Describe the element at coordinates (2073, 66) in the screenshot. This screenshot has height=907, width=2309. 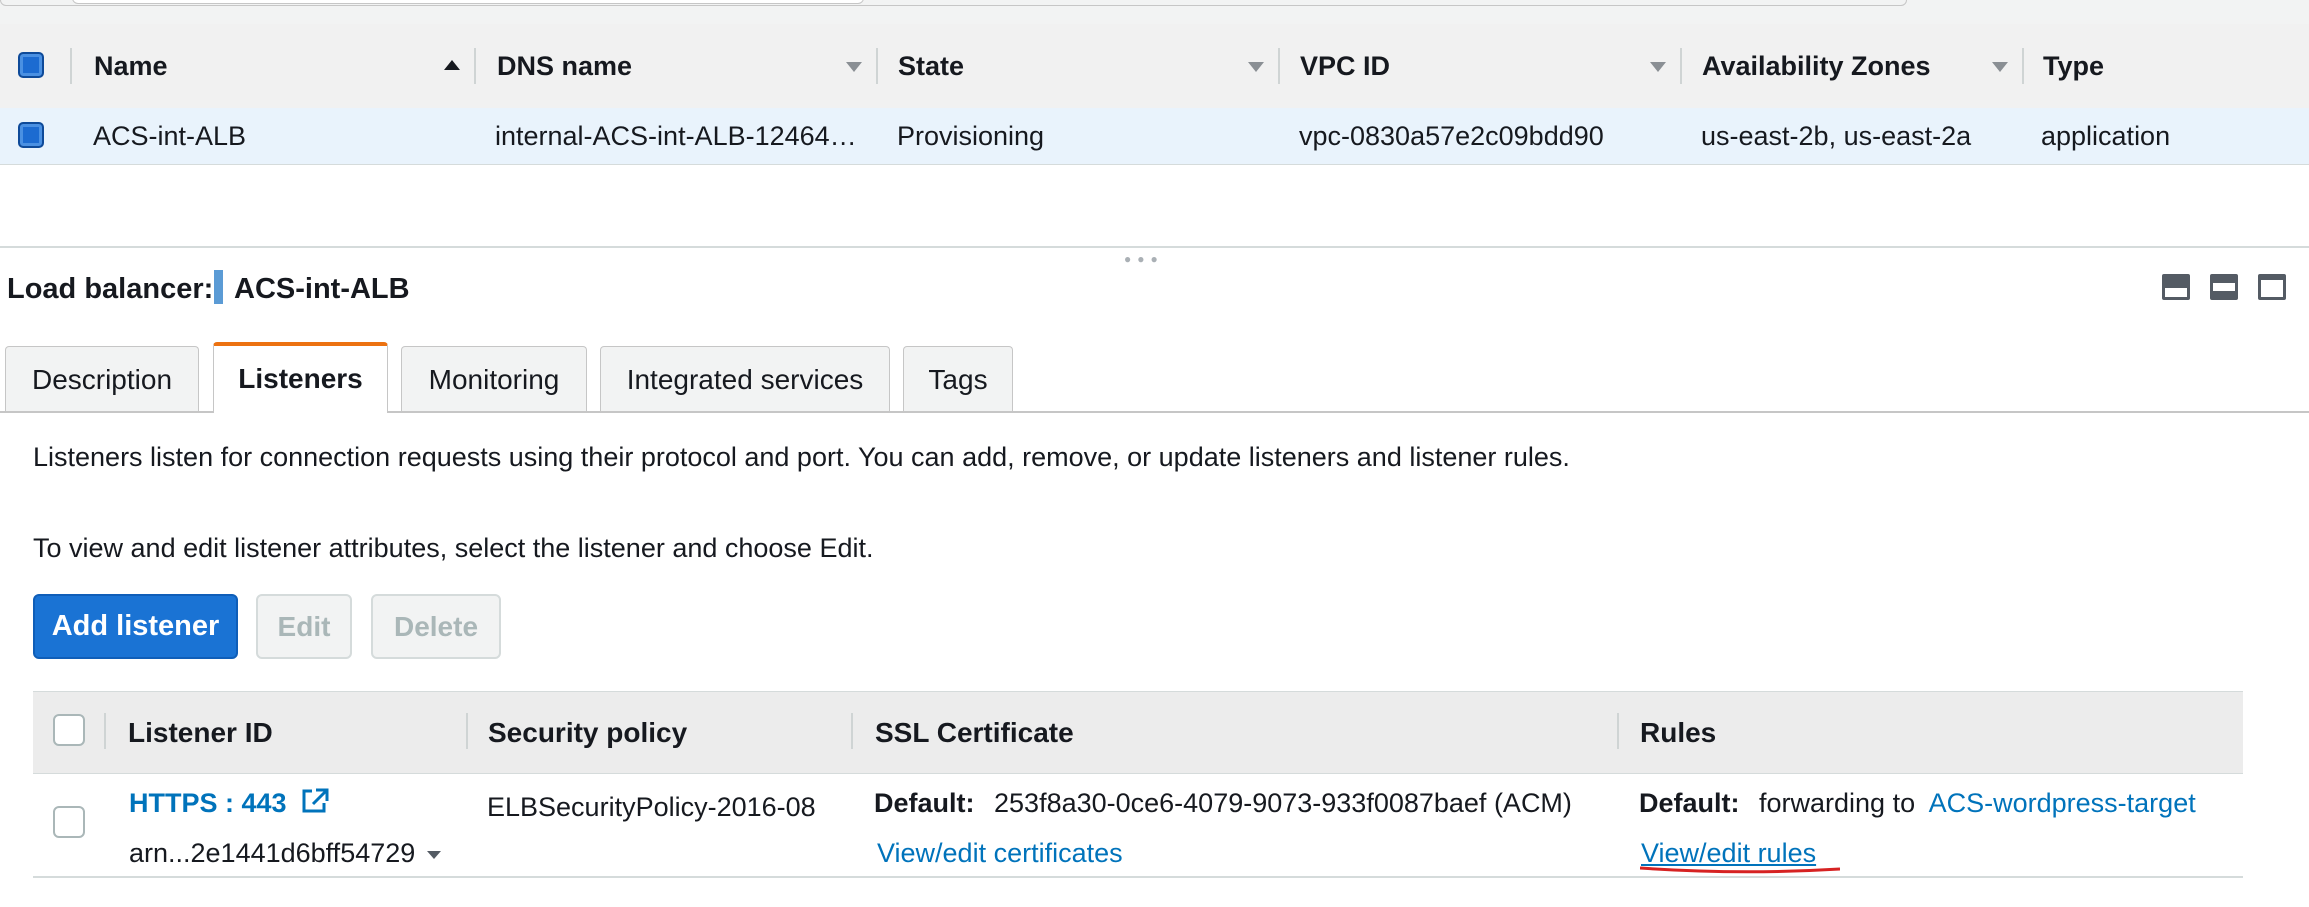
I see `column-header-type: Type` at that location.